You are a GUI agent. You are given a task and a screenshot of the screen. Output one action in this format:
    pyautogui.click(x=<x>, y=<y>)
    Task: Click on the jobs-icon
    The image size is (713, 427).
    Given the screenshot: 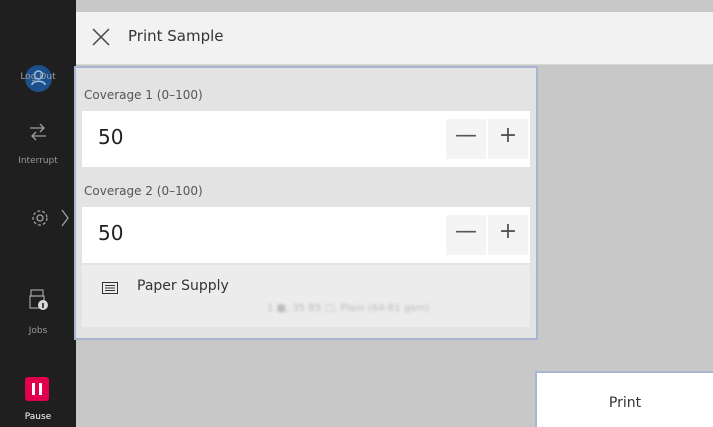 What is the action you would take?
    pyautogui.click(x=39, y=301)
    